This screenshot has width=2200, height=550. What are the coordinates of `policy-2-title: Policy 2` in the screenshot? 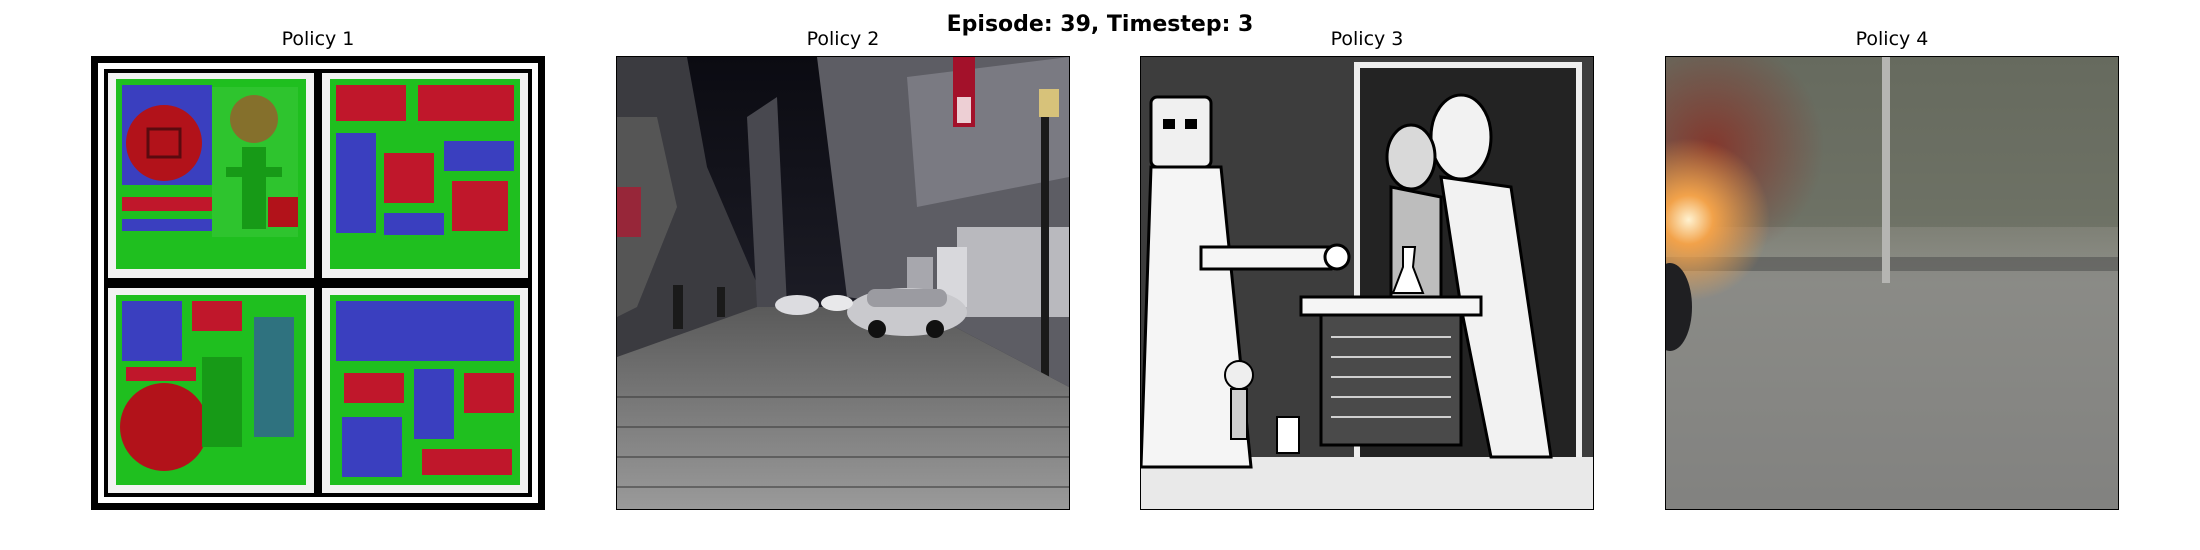 It's located at (843, 39).